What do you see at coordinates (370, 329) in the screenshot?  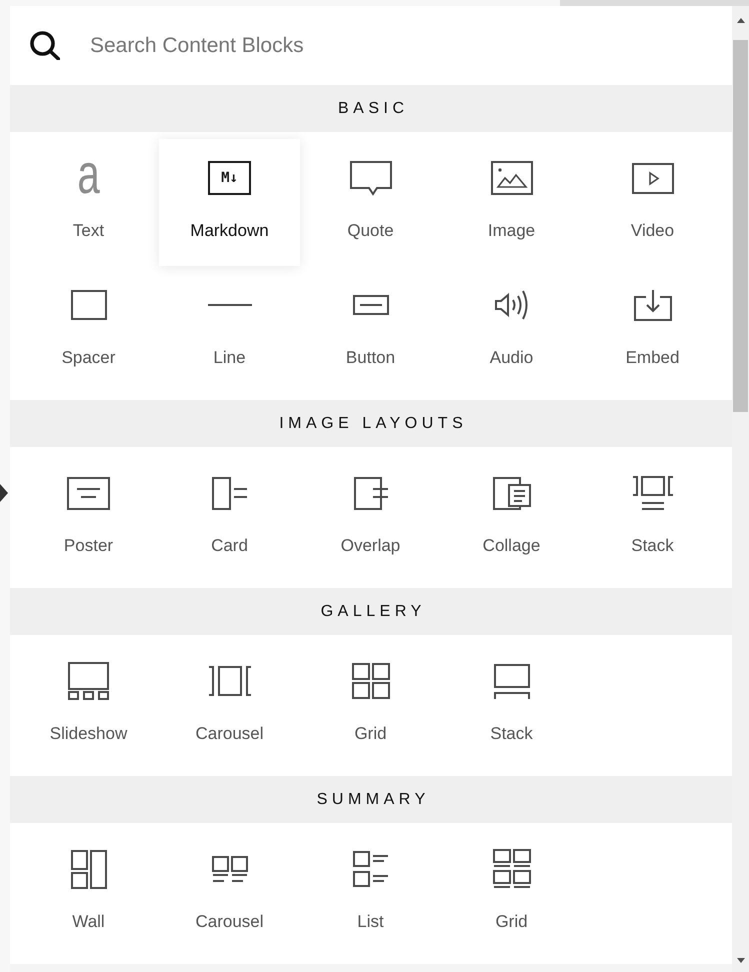 I see `block-button: Button` at bounding box center [370, 329].